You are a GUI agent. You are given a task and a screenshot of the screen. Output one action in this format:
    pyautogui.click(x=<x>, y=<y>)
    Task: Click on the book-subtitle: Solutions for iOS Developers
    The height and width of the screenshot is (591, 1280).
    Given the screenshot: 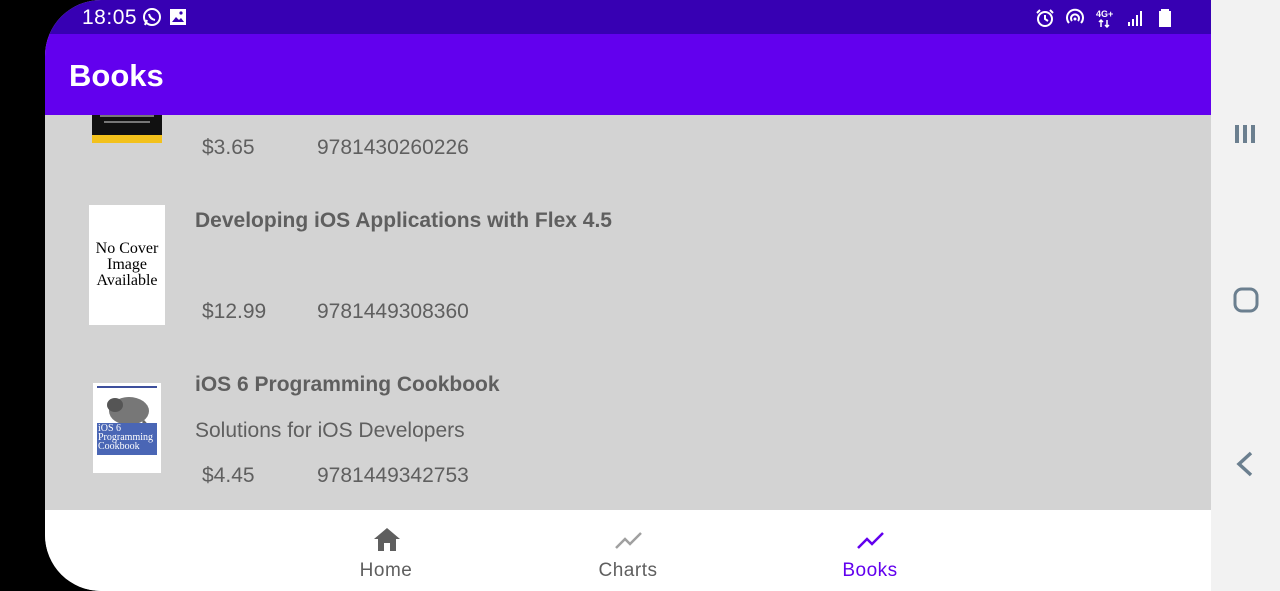 What is the action you would take?
    pyautogui.click(x=330, y=430)
    